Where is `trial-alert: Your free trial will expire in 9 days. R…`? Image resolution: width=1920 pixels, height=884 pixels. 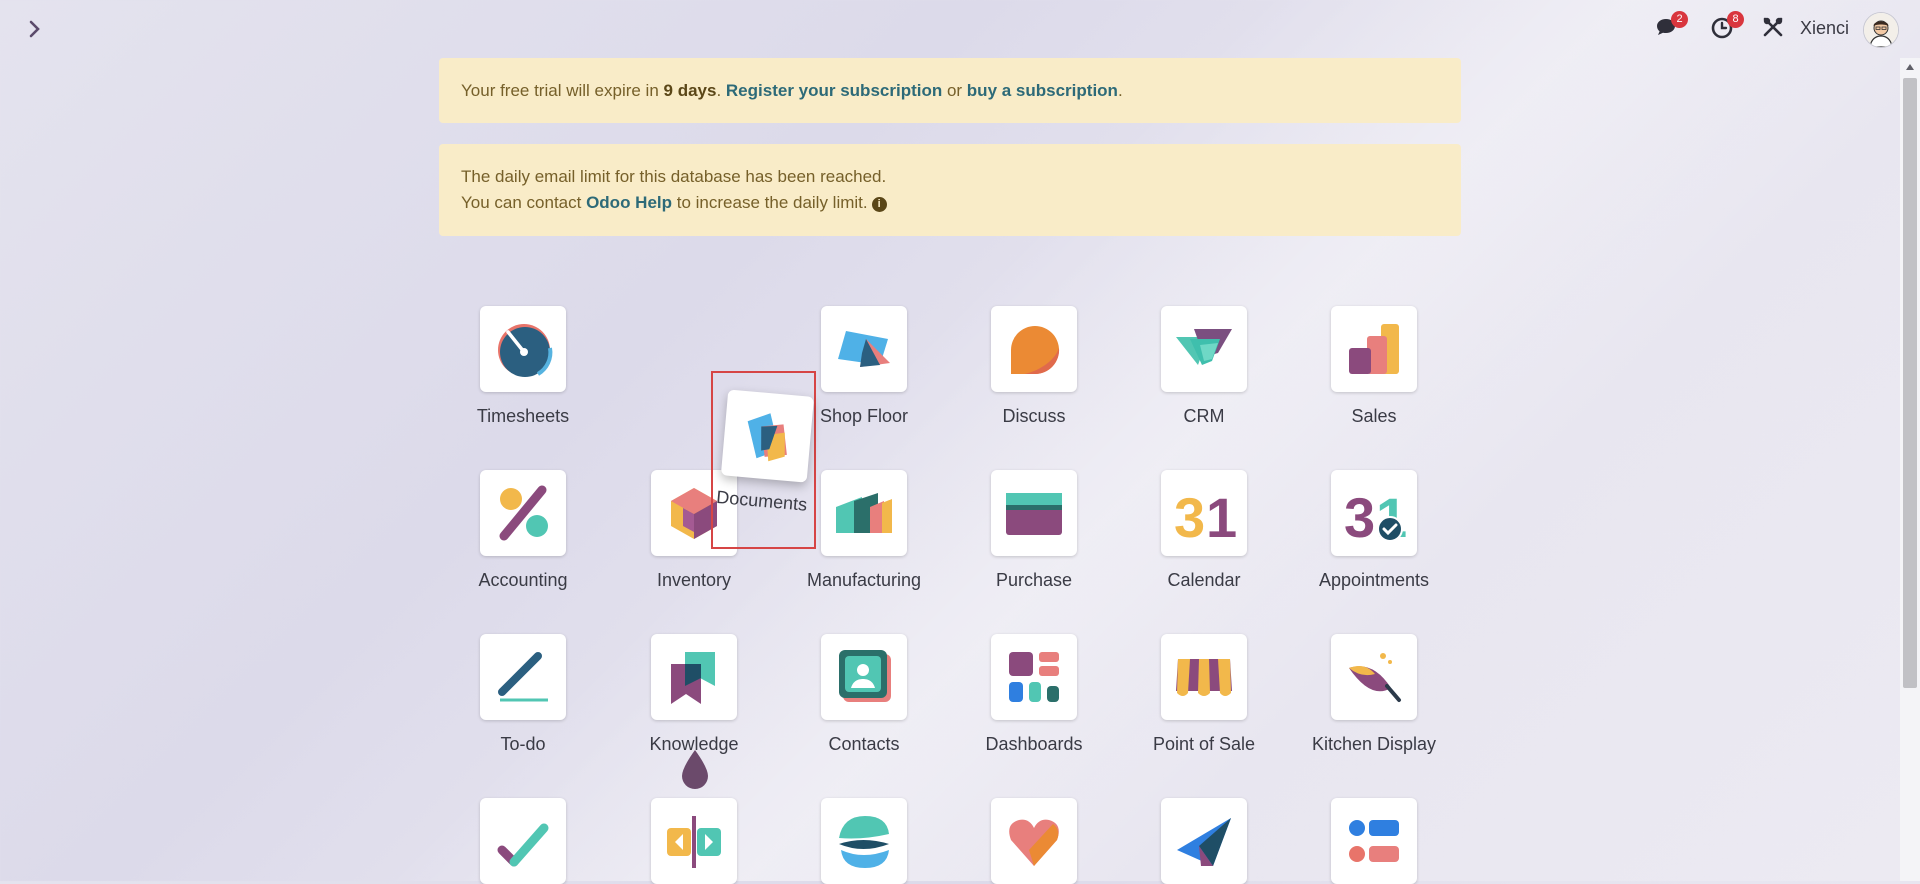
trial-alert: Your free trial will expire in 9 days. R… is located at coordinates (950, 90).